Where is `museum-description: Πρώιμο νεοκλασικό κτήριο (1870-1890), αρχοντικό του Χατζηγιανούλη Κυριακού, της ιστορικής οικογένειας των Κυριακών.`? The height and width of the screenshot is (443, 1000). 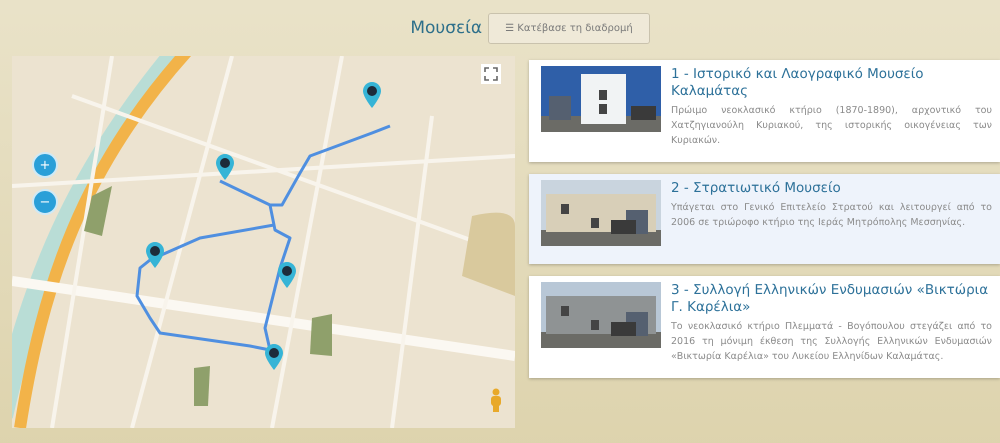
museum-description: Πρώιμο νεοκλασικό κτήριο (1870-1890), αρχοντικό του Χατζηγιανούλη Κυριακού, της ιστορικής οικογένειας των Κυριακών. is located at coordinates (831, 126).